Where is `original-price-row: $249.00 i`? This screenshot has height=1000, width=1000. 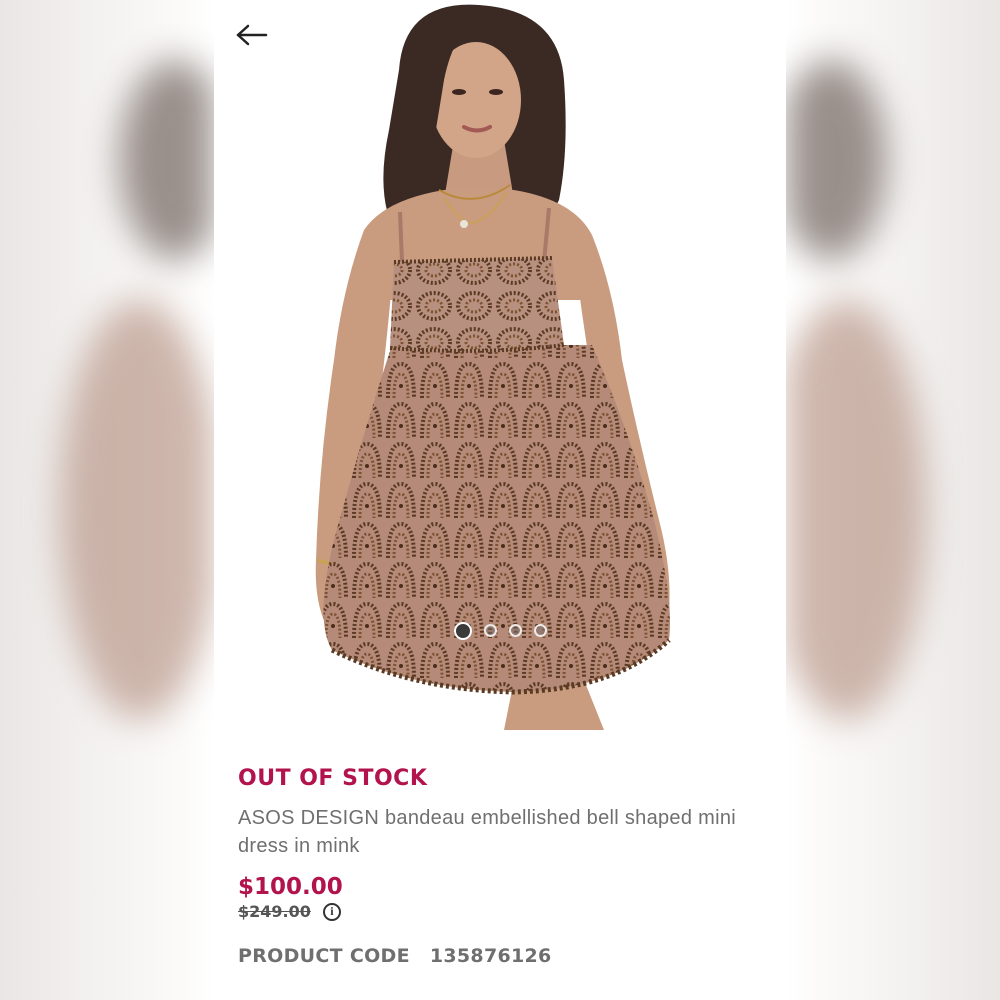 original-price-row: $249.00 i is located at coordinates (503, 911).